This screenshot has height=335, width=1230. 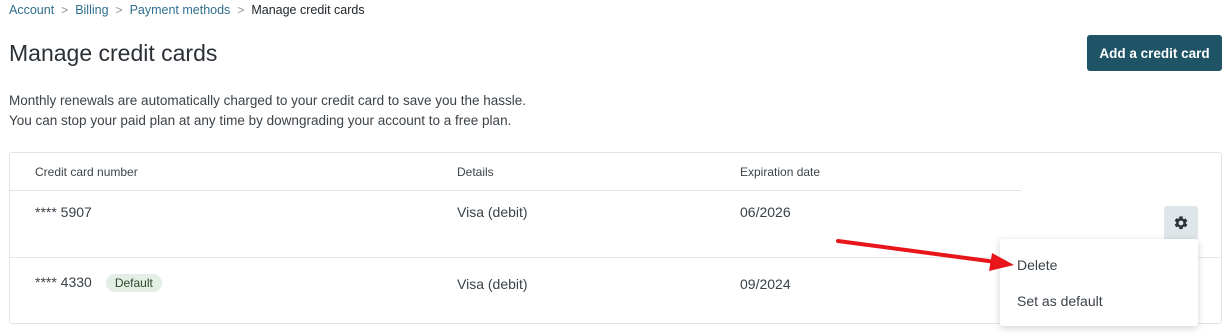 What do you see at coordinates (308, 10) in the screenshot?
I see `breadcrumb-current: Manage credit cards` at bounding box center [308, 10].